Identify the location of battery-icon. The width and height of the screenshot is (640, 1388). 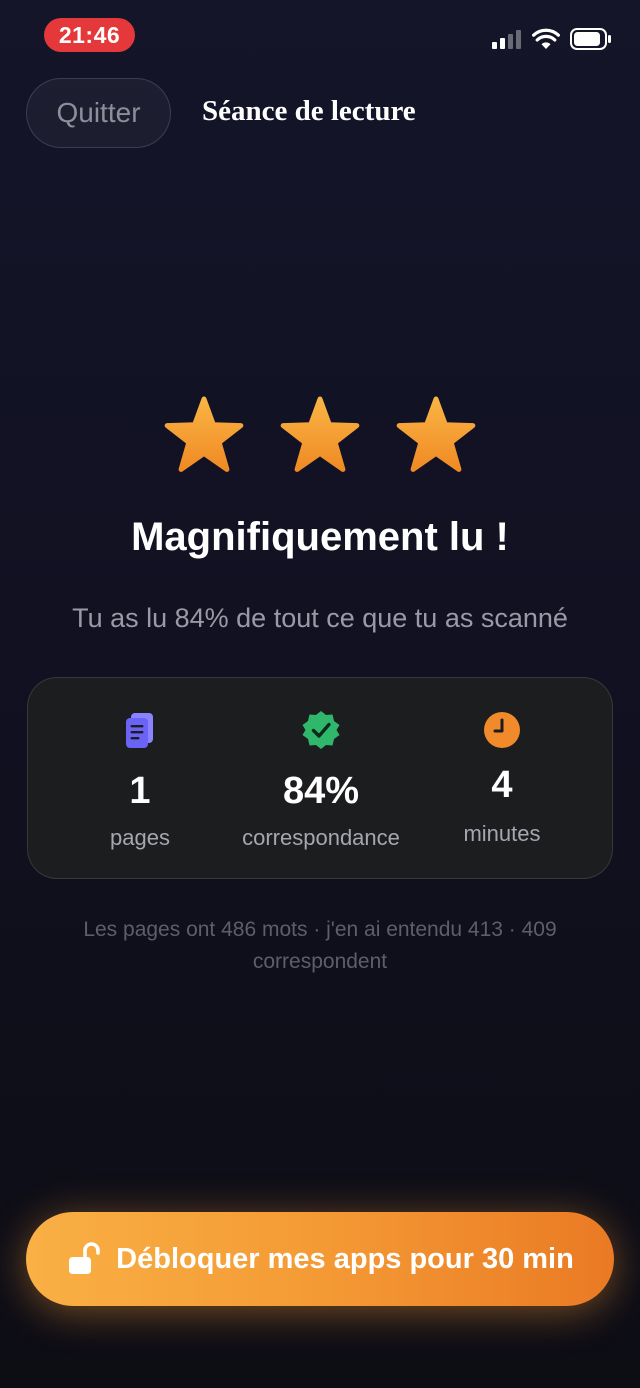
(590, 39).